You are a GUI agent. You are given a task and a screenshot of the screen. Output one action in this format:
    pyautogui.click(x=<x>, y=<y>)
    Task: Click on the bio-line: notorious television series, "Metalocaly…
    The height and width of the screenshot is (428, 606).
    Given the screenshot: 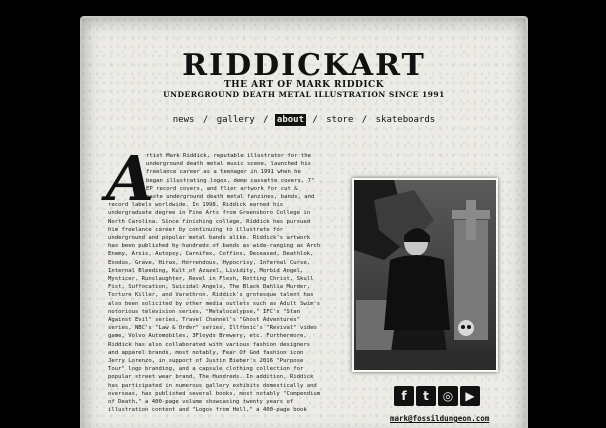 What is the action you would take?
    pyautogui.click(x=204, y=311)
    